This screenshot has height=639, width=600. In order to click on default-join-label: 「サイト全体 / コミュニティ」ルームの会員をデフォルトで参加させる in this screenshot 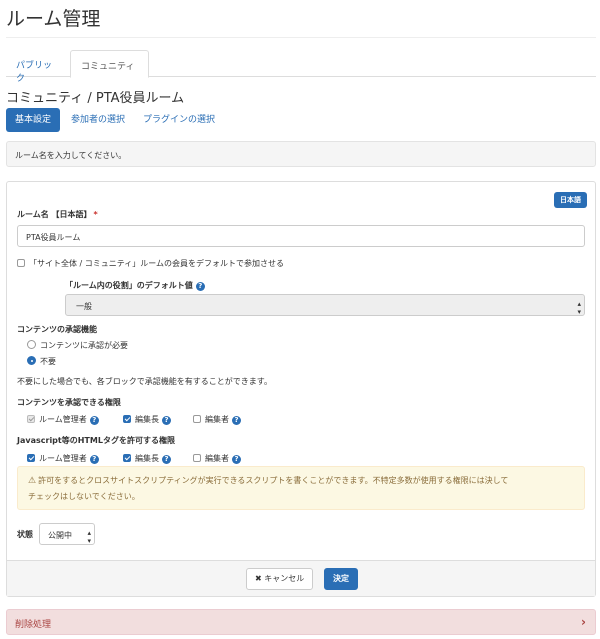, I will do `click(157, 263)`.